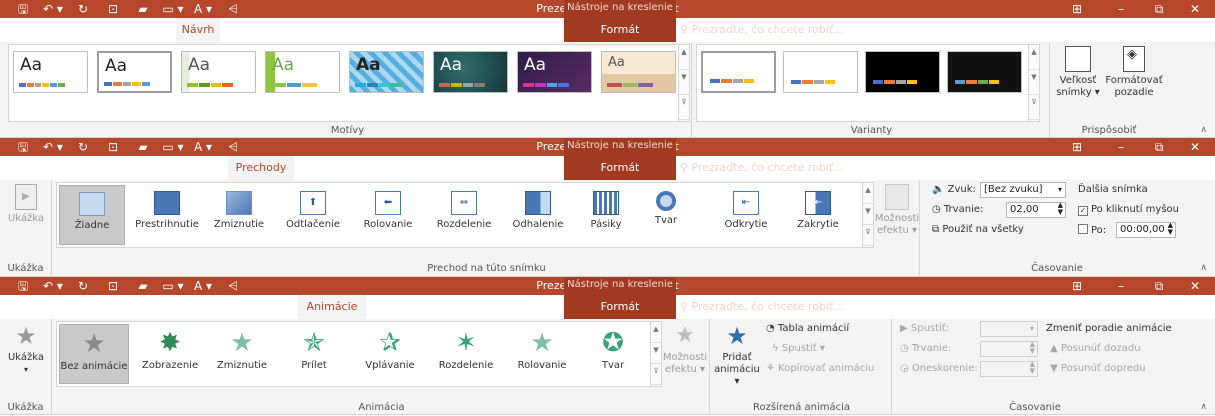  I want to click on transition-shape: Tvar, so click(666, 215).